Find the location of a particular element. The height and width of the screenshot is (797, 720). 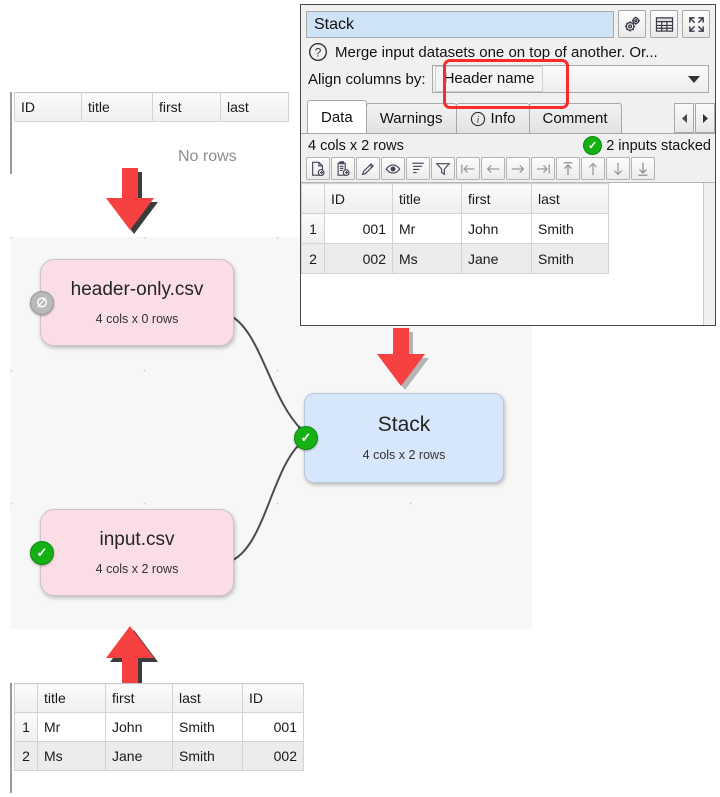

help-icon: ? is located at coordinates (318, 52).